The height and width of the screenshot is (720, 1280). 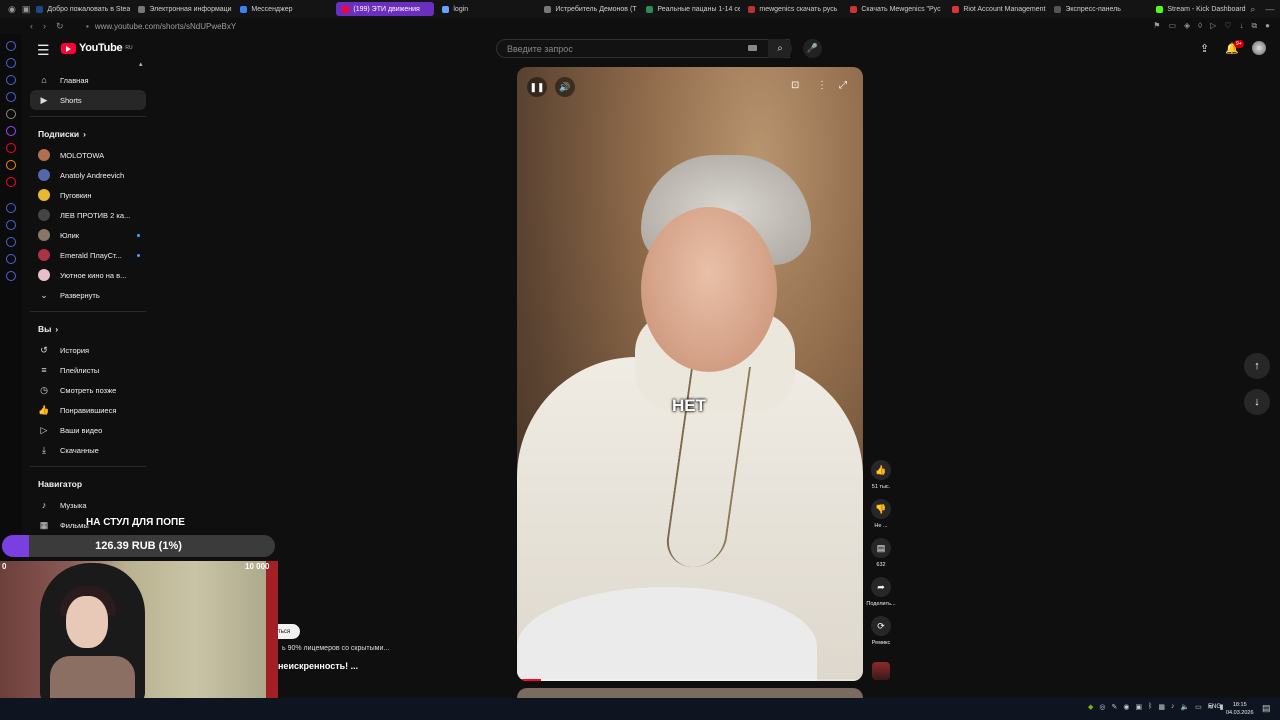 What do you see at coordinates (88, 155) in the screenshot?
I see `sidebar-item: MOLOTOWA` at bounding box center [88, 155].